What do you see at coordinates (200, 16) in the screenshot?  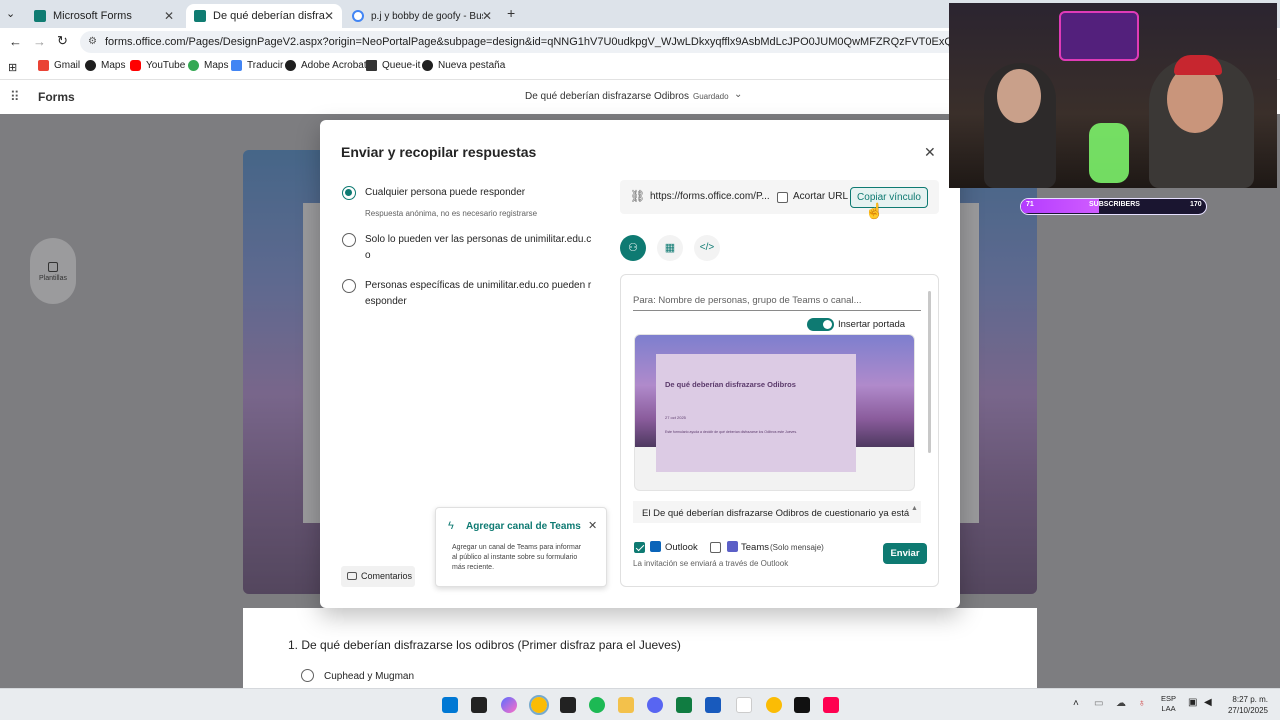 I see `forms-favicon-icon` at bounding box center [200, 16].